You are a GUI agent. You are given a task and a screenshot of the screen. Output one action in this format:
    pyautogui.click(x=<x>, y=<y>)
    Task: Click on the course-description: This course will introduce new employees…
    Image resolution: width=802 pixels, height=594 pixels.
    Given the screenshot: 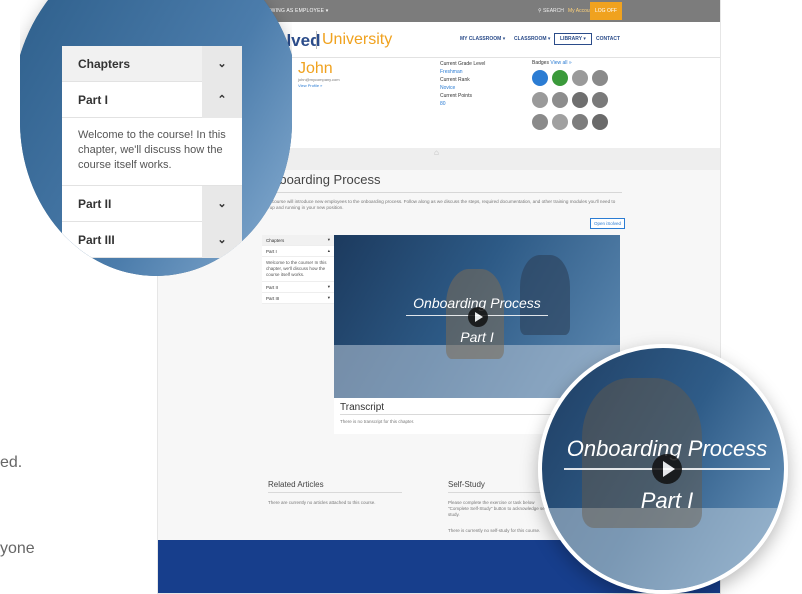 What is the action you would take?
    pyautogui.click(x=439, y=204)
    